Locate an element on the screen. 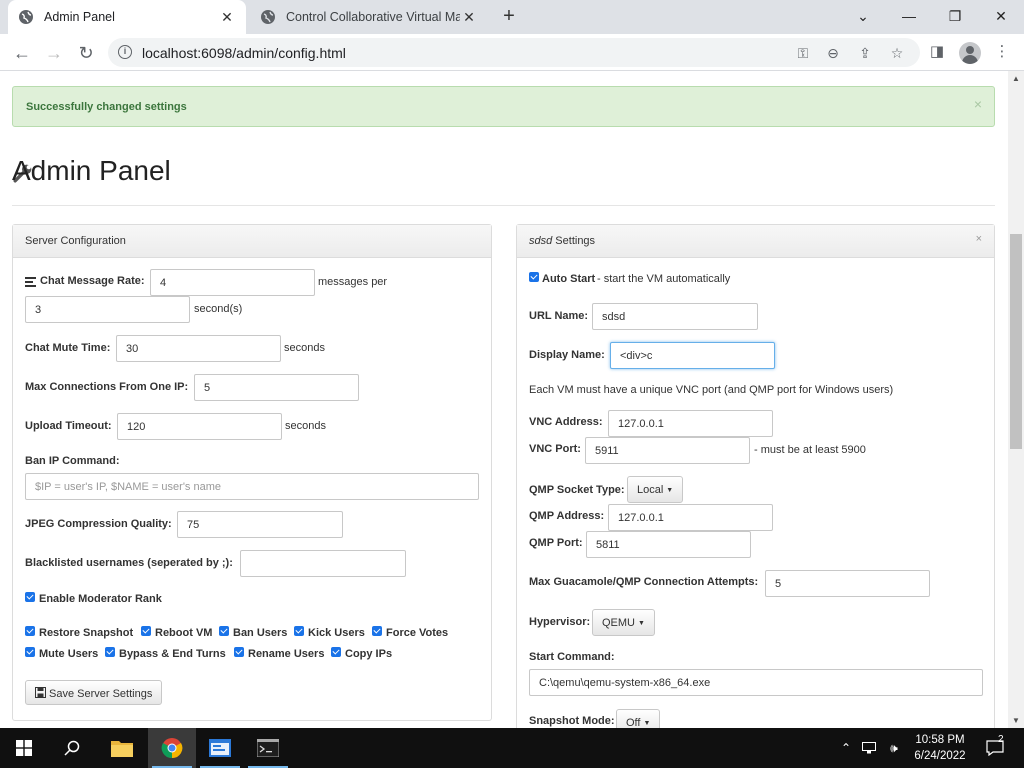 This screenshot has height=768, width=1024. url-name-input: sdsd is located at coordinates (675, 316).